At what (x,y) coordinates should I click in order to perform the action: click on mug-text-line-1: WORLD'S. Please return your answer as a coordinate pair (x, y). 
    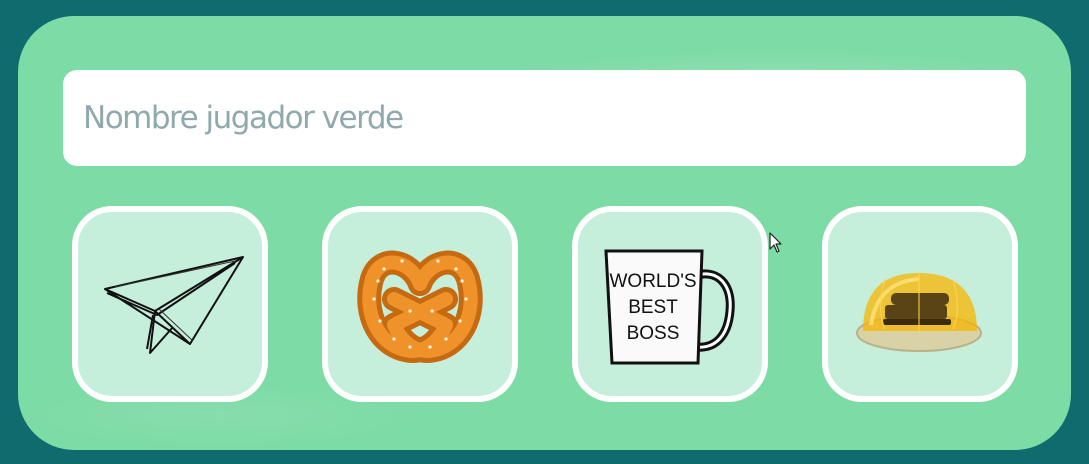
    Looking at the image, I should click on (652, 281).